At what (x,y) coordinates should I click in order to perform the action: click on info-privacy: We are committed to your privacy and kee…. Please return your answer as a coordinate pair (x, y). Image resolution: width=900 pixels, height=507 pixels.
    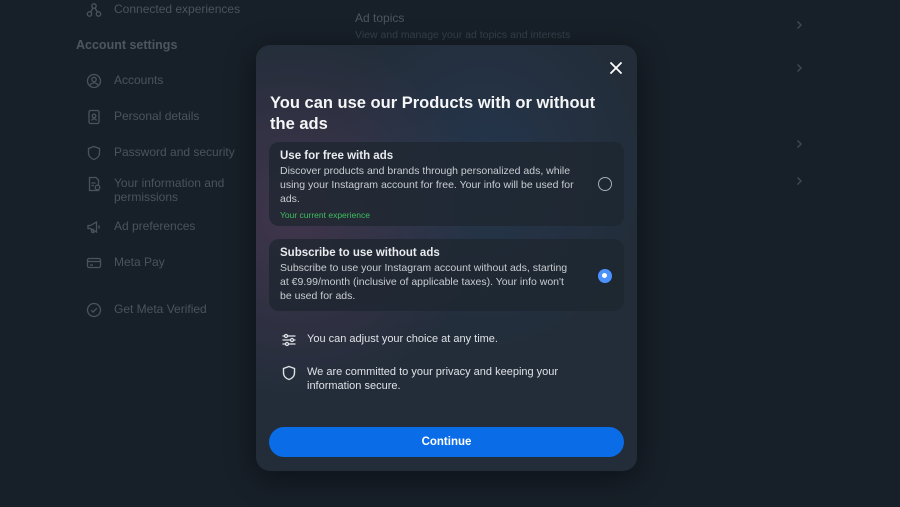
    Looking at the image, I should click on (436, 379).